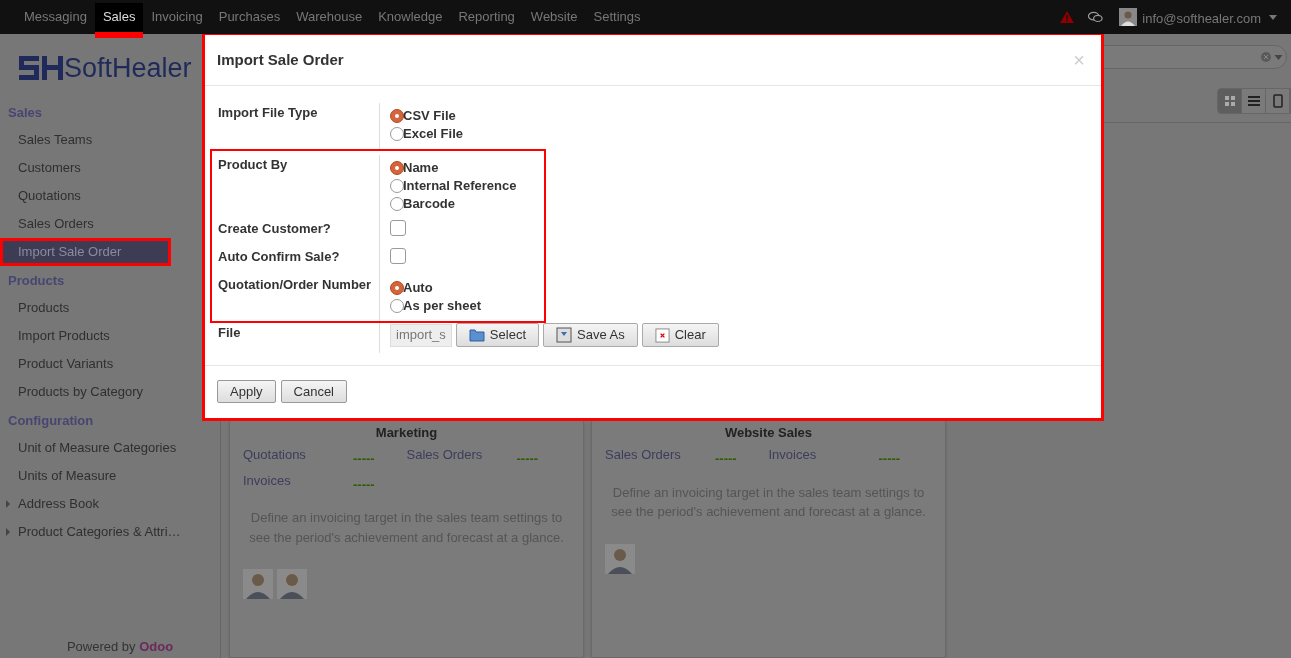 The width and height of the screenshot is (1291, 658). What do you see at coordinates (280, 59) in the screenshot?
I see `dialog-title: Import Sale Order` at bounding box center [280, 59].